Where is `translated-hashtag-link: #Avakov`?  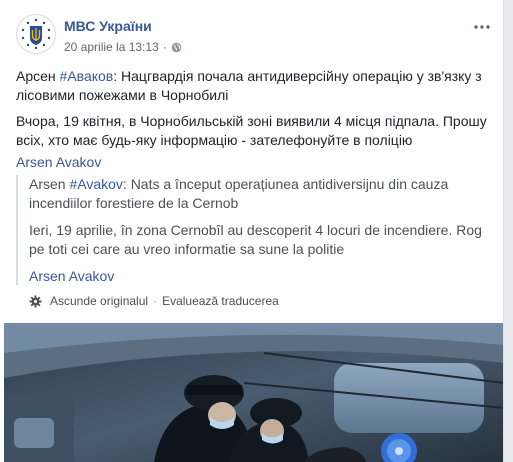 translated-hashtag-link: #Avakov is located at coordinates (95, 184).